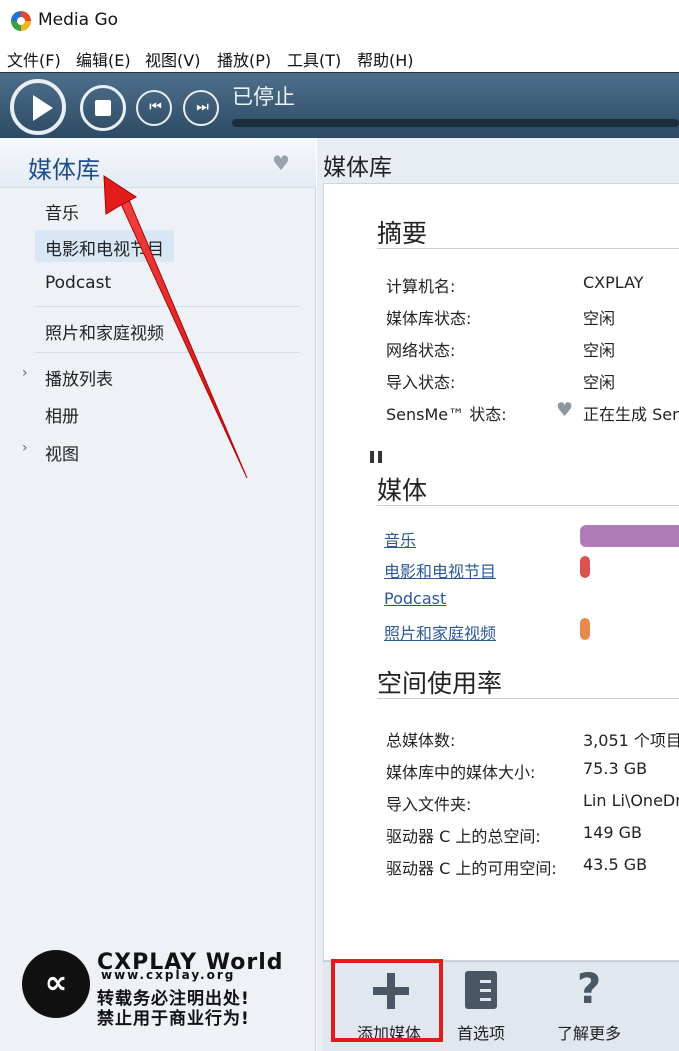 This screenshot has width=679, height=1051. Describe the element at coordinates (104, 247) in the screenshot. I see `sidebar-item-movies: 电影和电视节目` at that location.